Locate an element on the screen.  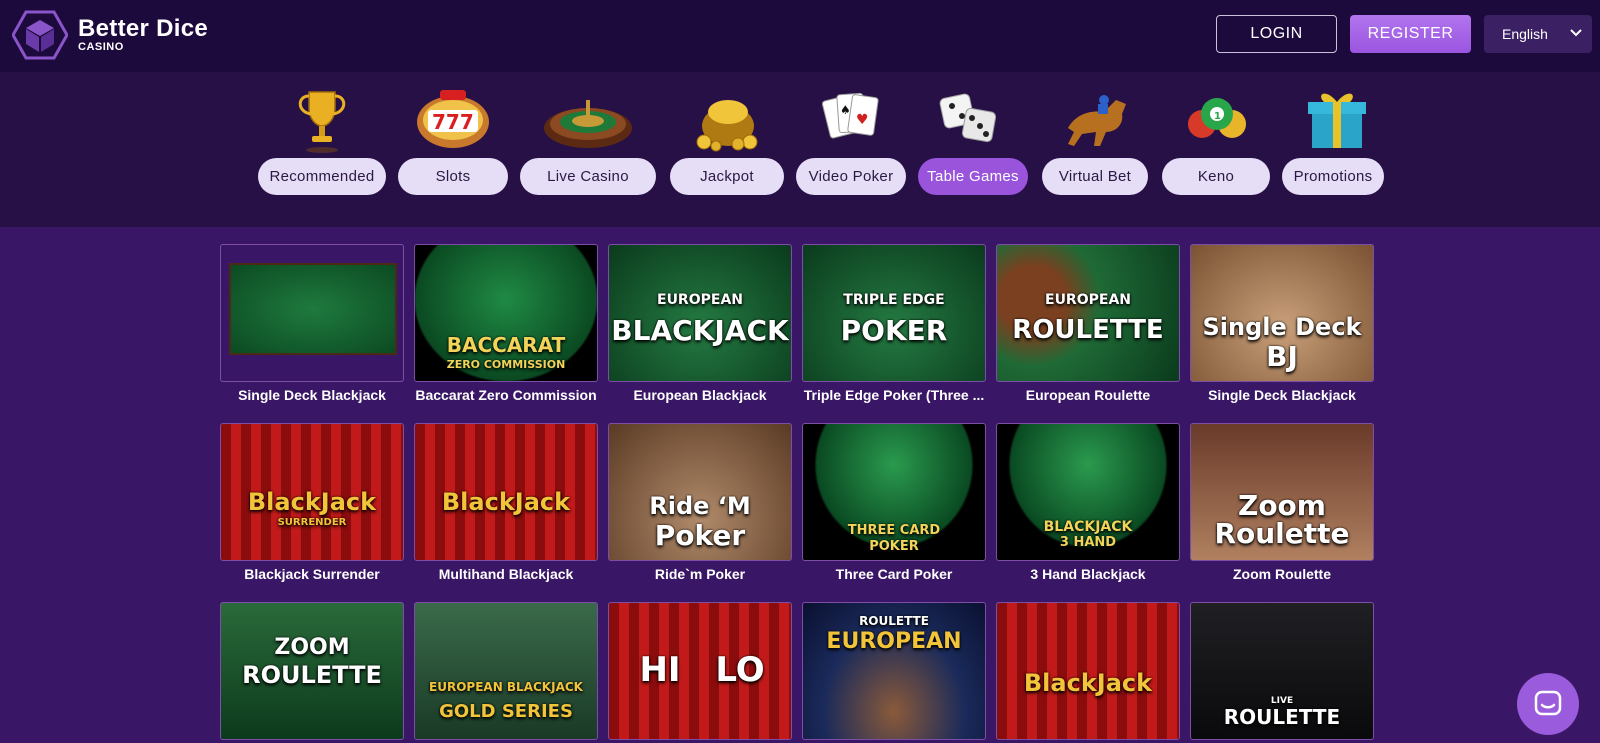
chat-launcher-button is located at coordinates (1548, 704).